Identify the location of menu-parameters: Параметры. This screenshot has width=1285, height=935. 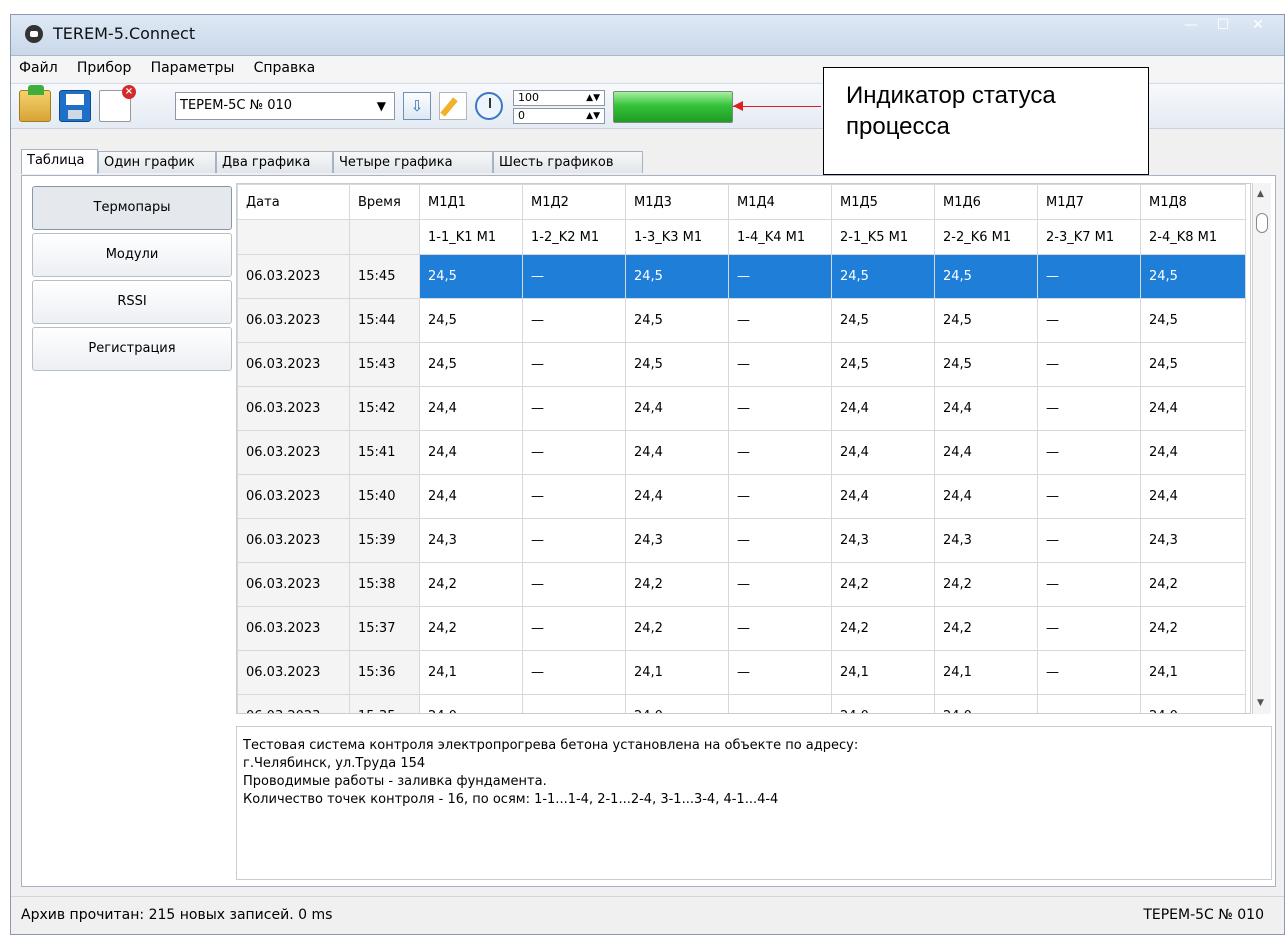
(192, 66).